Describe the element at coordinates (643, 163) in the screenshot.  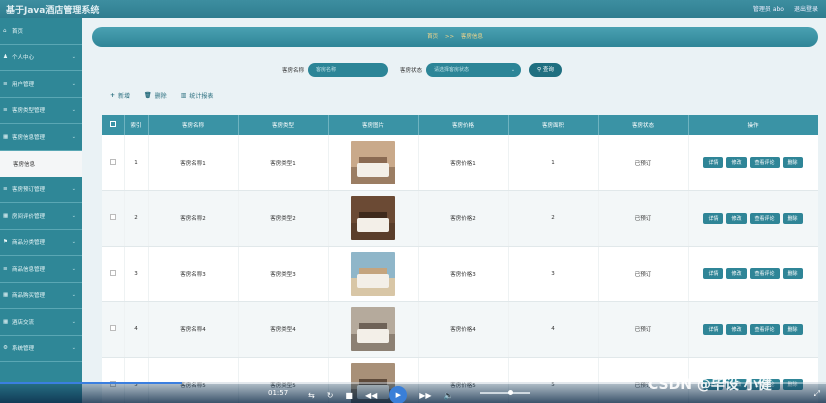
I see `room-status-cell: 已预订` at that location.